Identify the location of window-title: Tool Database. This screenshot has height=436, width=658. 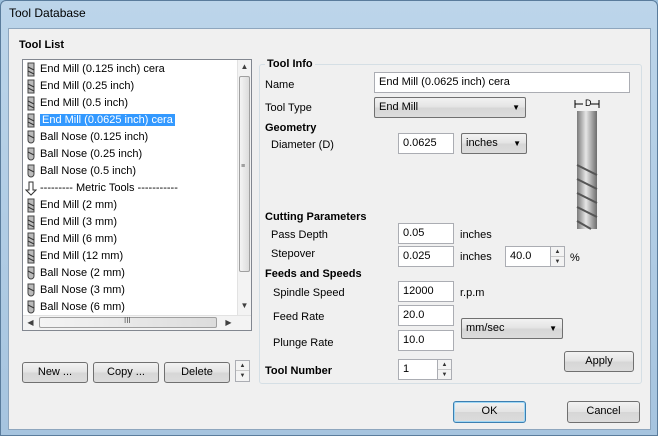
(47, 13).